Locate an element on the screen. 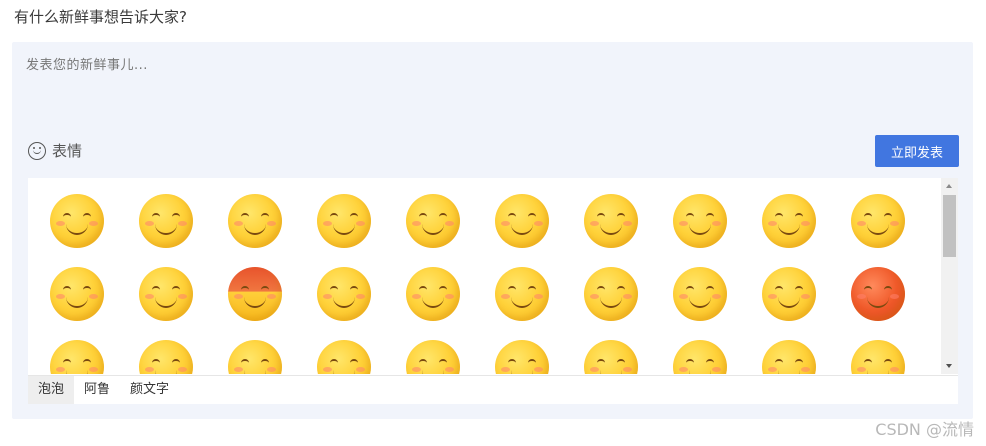  scroll-thumb is located at coordinates (949, 226).